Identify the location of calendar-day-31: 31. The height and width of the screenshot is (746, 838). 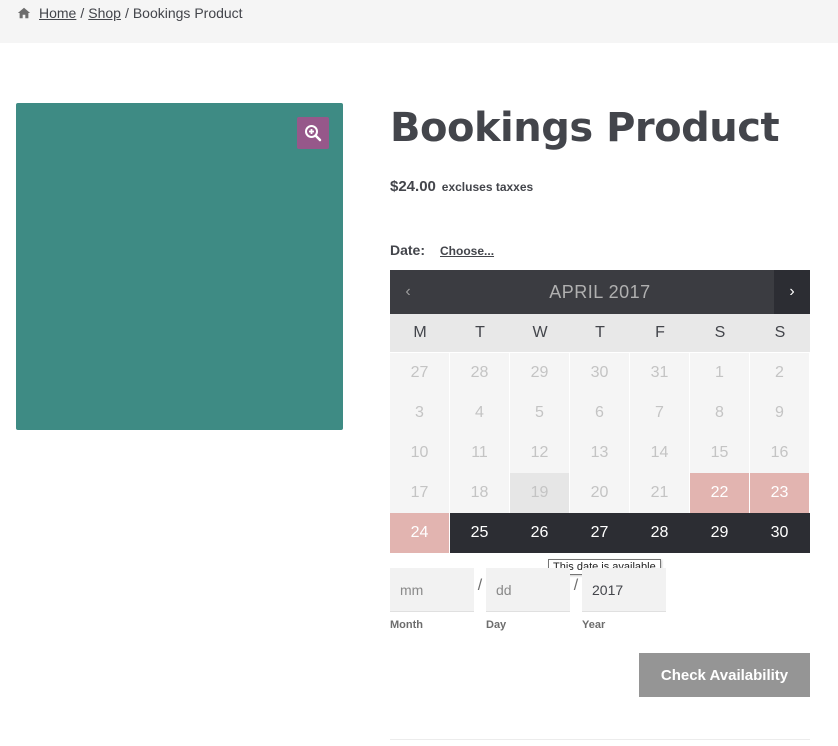
(660, 373).